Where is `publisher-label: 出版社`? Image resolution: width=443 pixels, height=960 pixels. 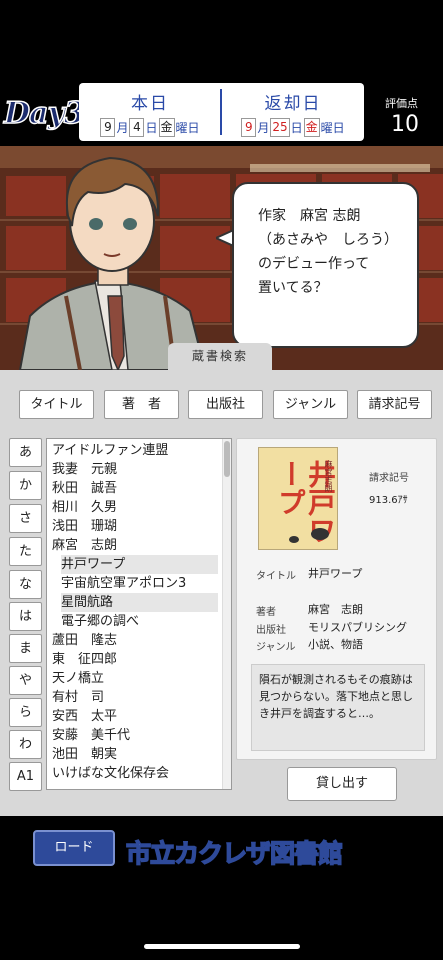 publisher-label: 出版社 is located at coordinates (271, 630).